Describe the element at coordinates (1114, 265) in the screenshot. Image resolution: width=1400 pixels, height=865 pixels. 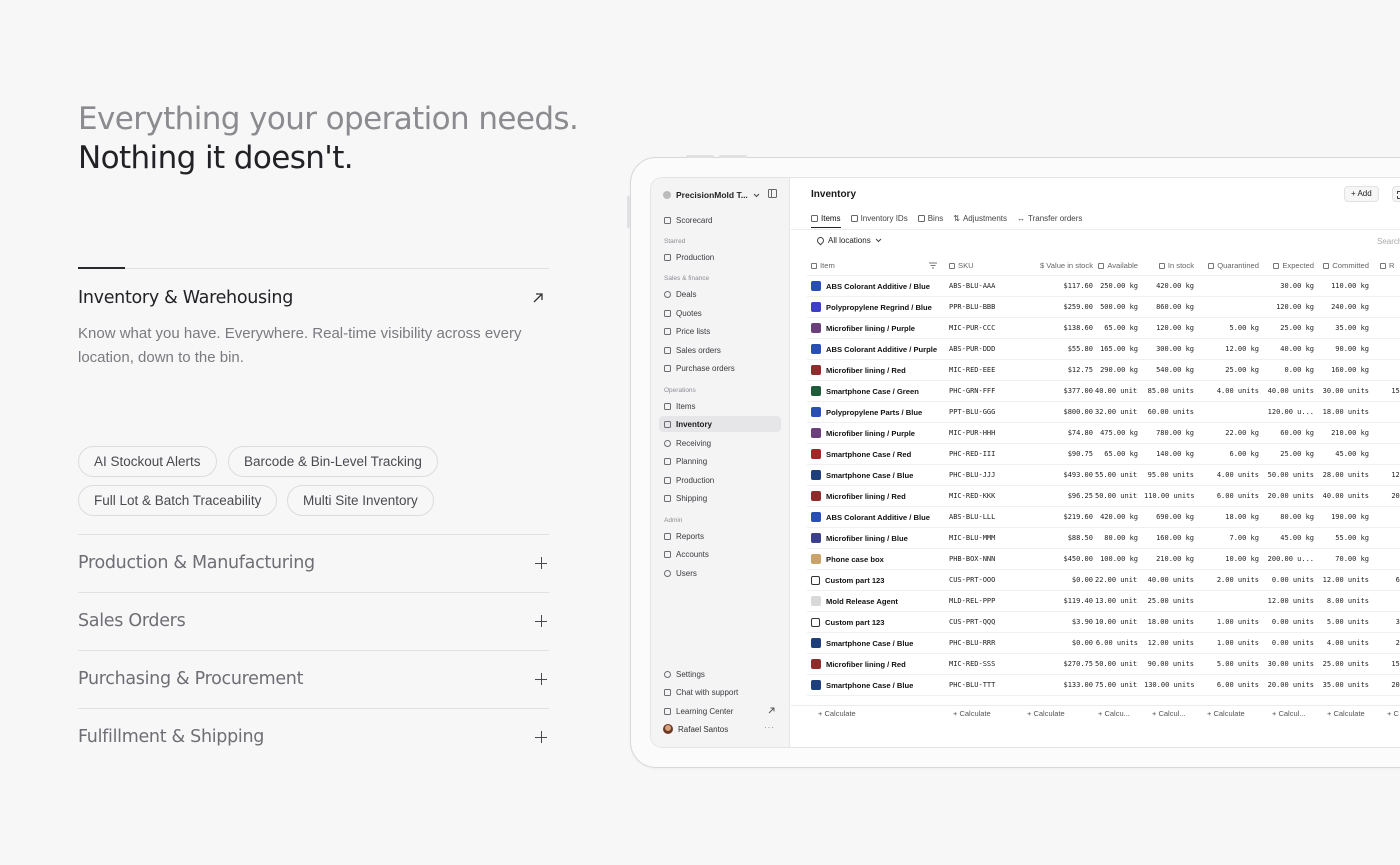
I see `column-header-available: Available` at that location.